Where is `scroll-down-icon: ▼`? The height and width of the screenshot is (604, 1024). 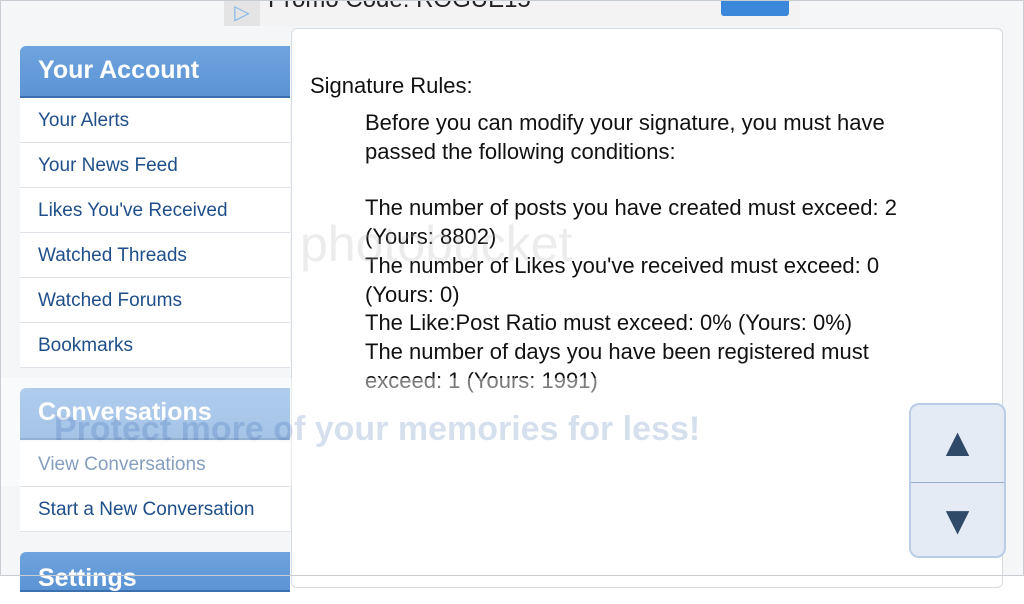 scroll-down-icon: ▼ is located at coordinates (957, 521).